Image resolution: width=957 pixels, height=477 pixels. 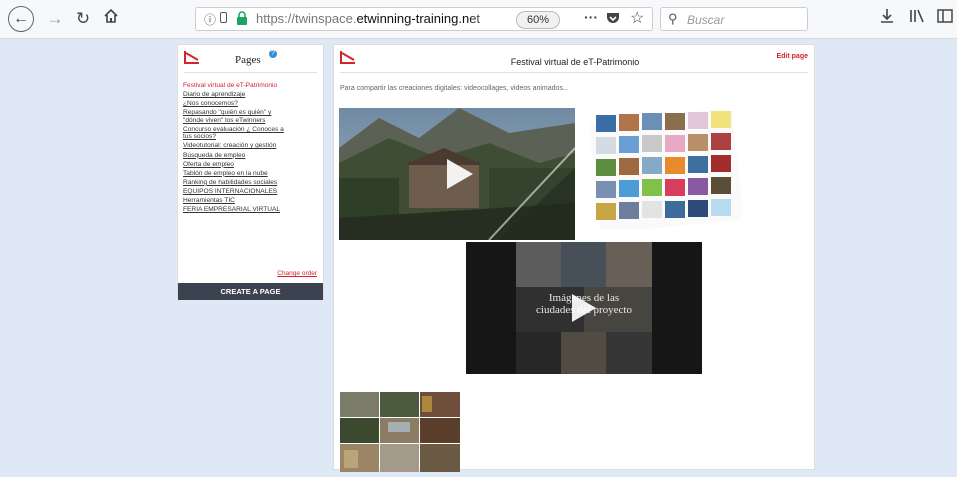 I want to click on photo-gallery, so click(x=400, y=432).